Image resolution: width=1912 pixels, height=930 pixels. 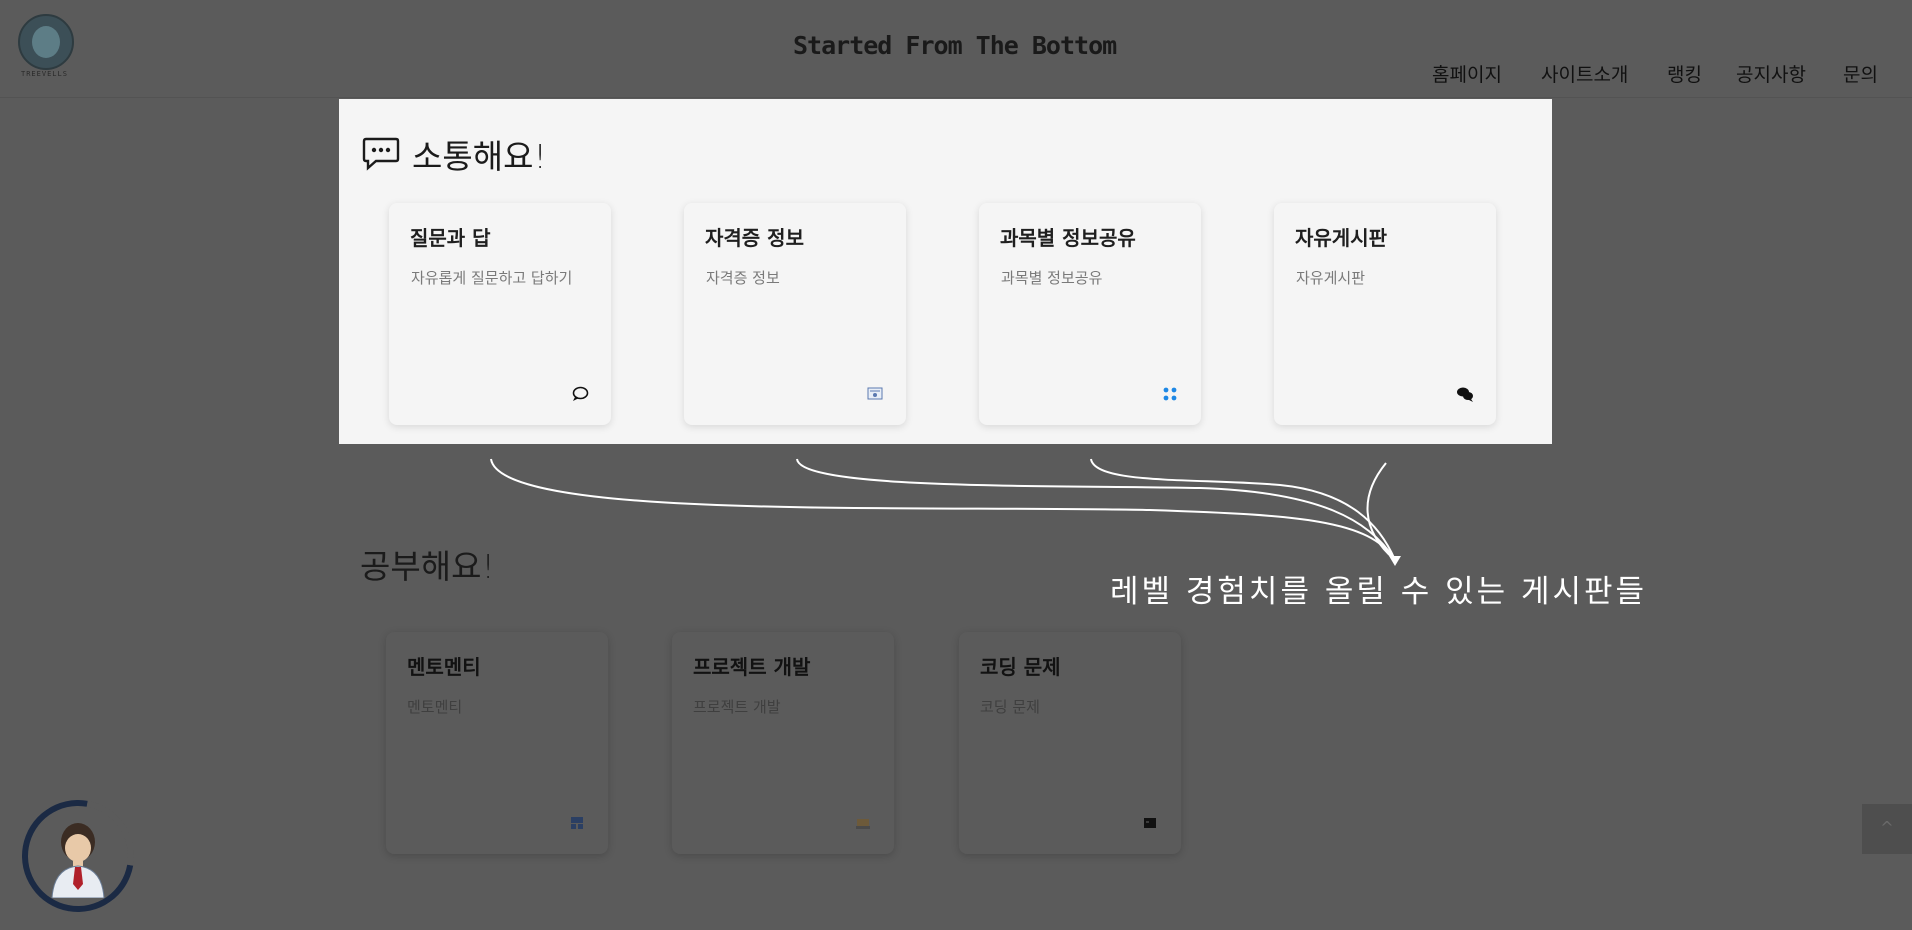 What do you see at coordinates (1887, 829) in the screenshot?
I see `scroll-top-button: ^` at bounding box center [1887, 829].